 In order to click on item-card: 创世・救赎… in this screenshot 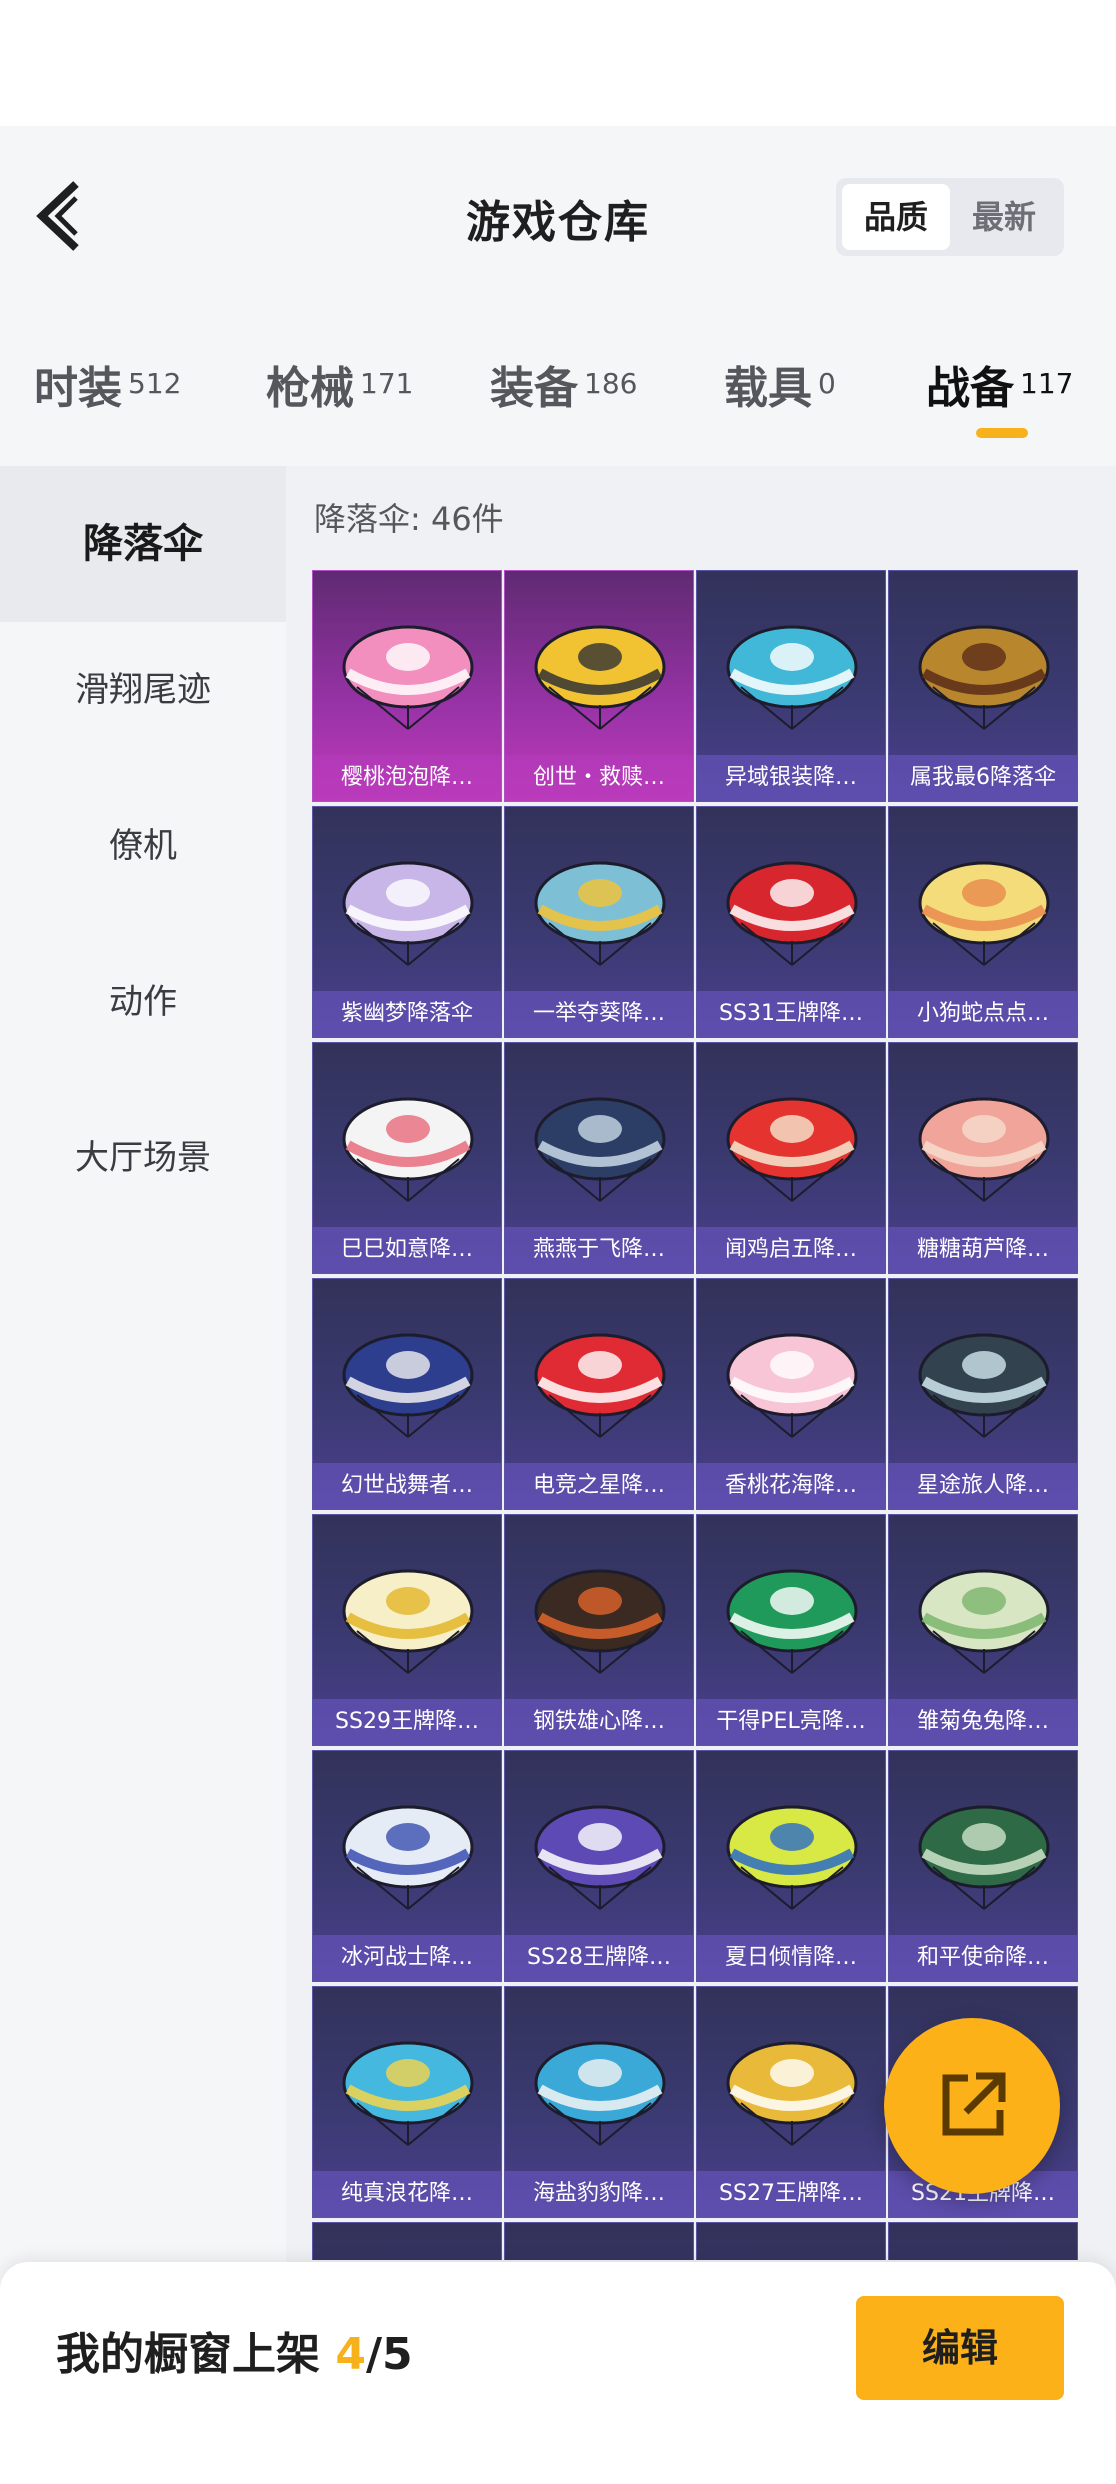, I will do `click(599, 686)`.